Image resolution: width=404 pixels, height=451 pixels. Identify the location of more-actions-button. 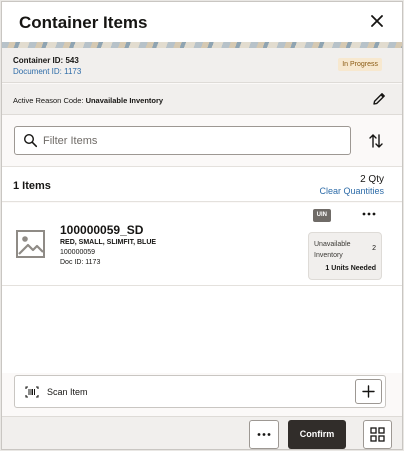
(264, 434).